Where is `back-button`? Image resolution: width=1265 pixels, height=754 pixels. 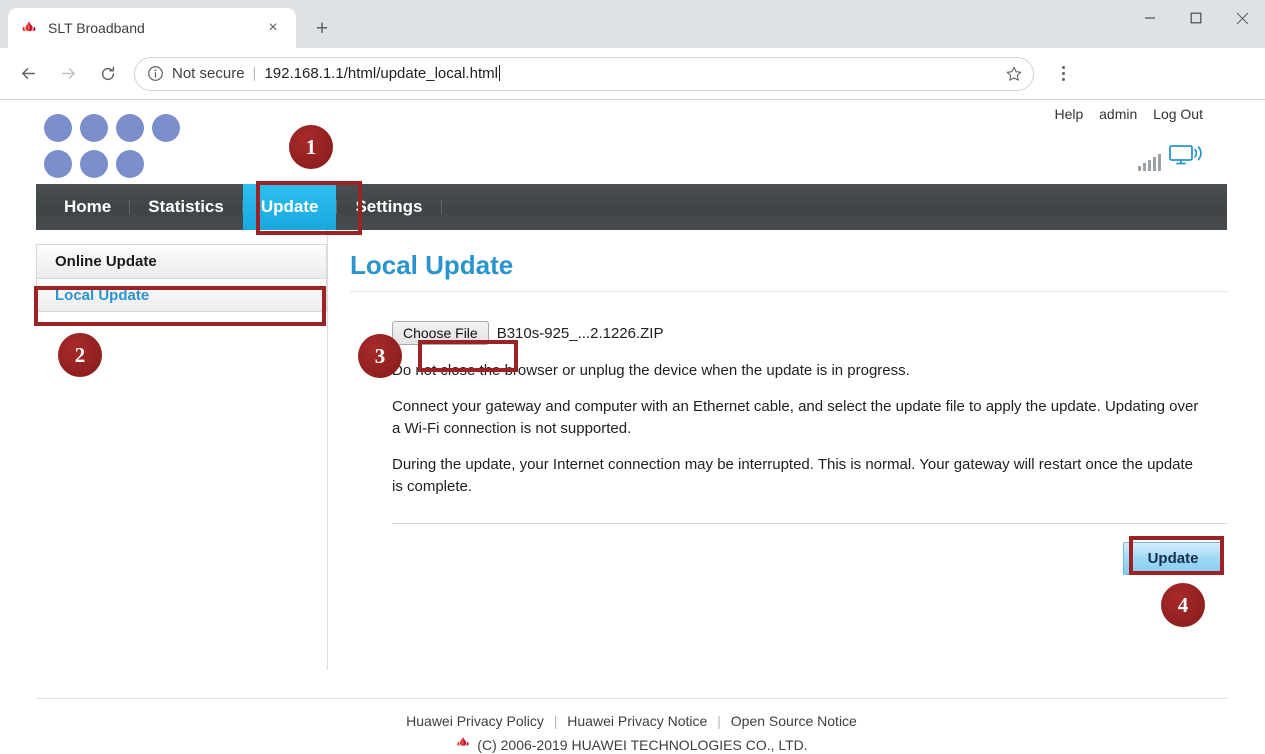 back-button is located at coordinates (28, 74).